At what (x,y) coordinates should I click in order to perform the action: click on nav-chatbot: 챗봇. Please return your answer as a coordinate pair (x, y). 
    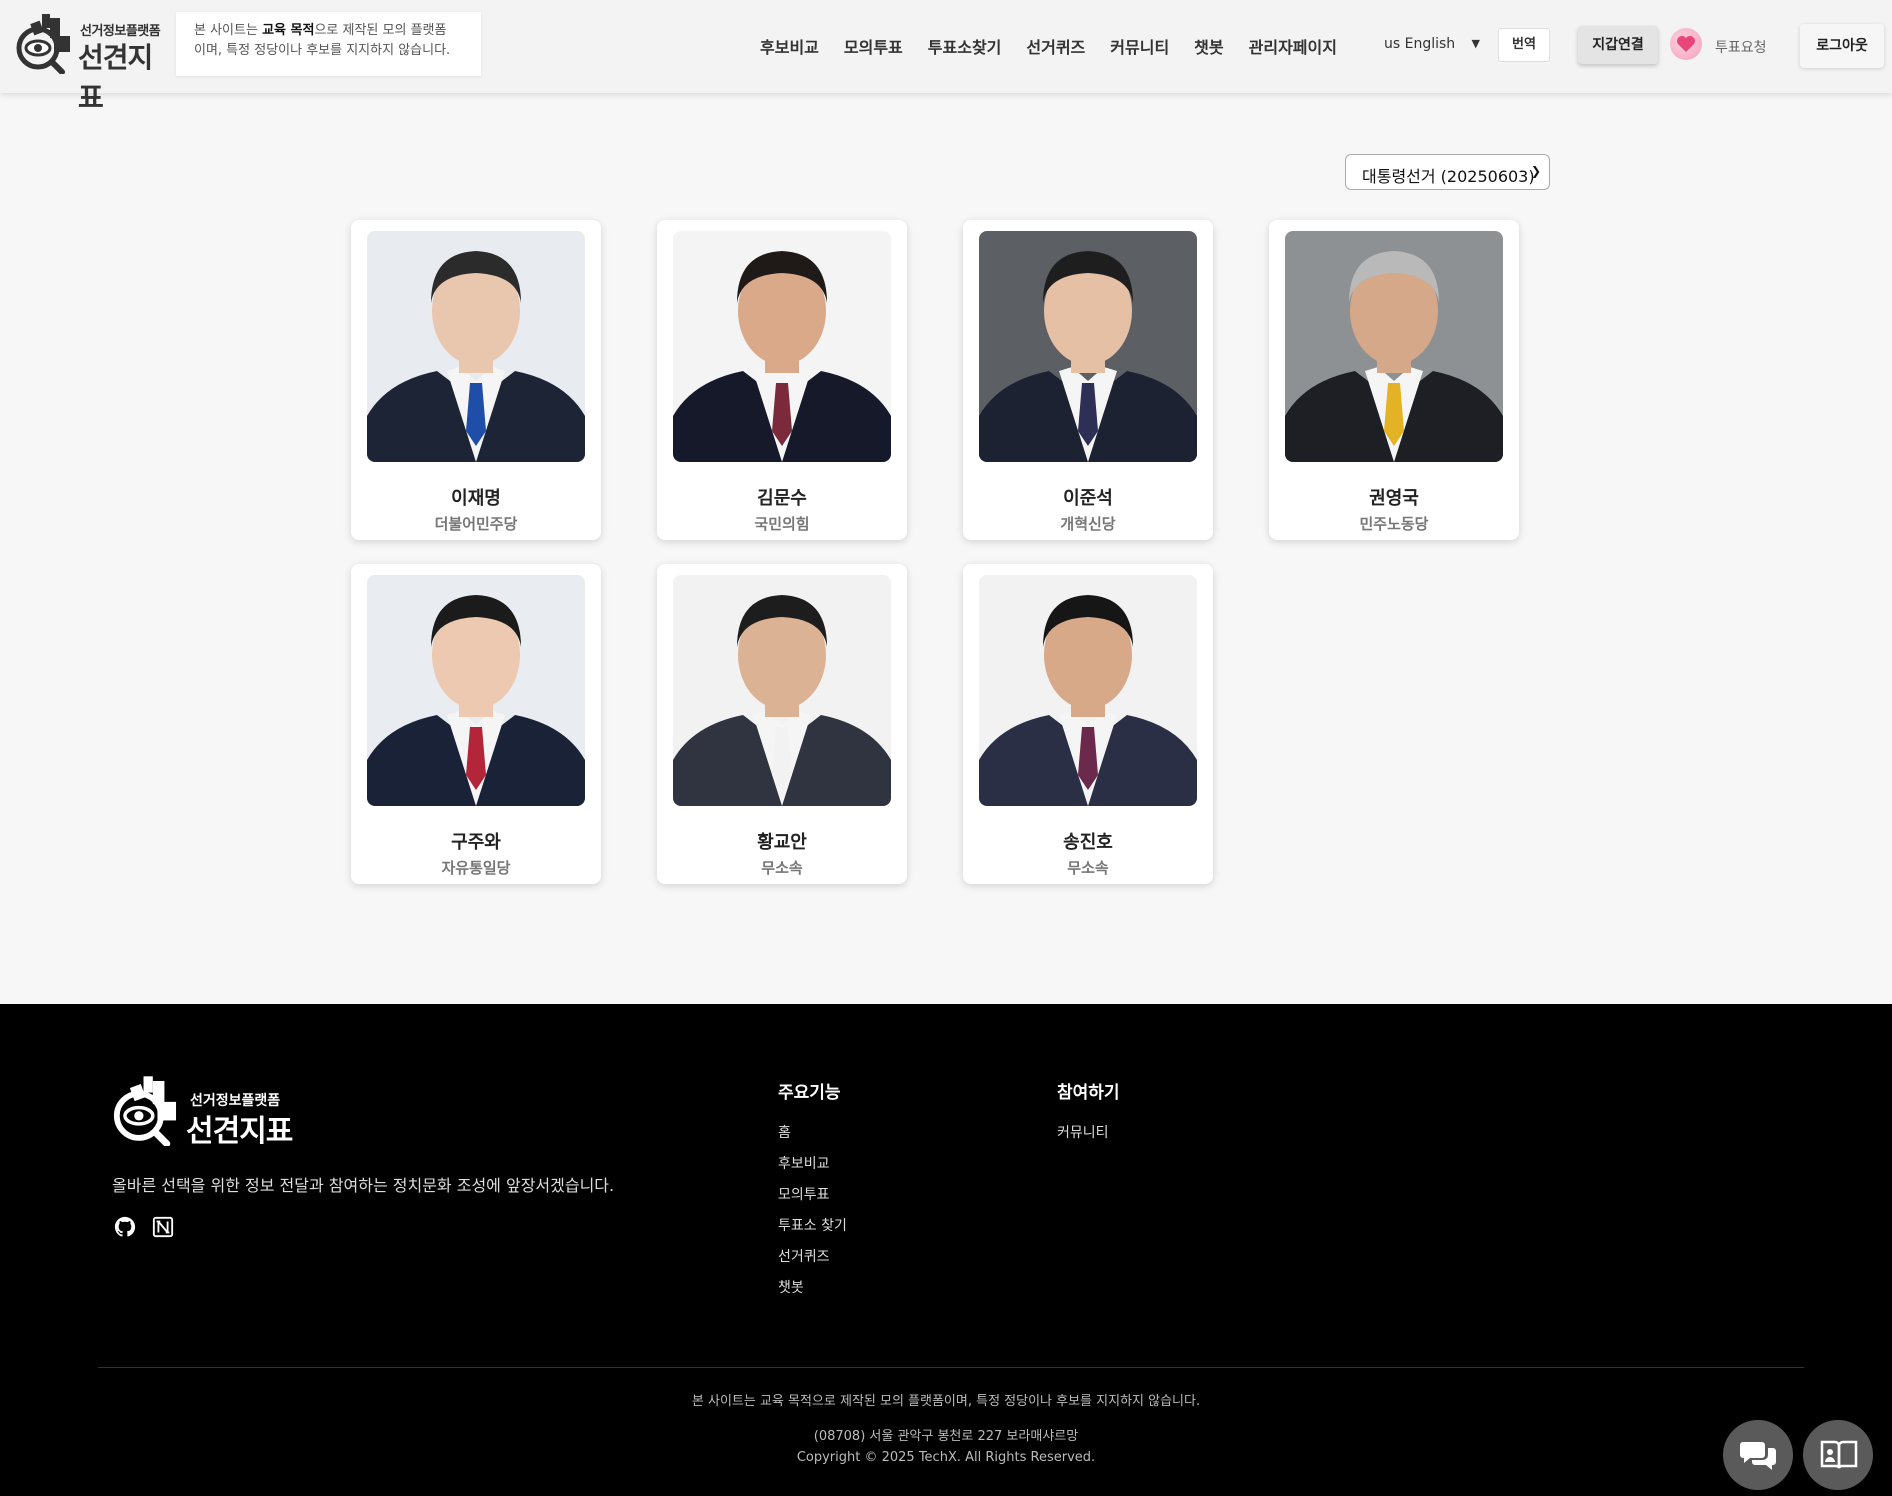
    Looking at the image, I should click on (1208, 46).